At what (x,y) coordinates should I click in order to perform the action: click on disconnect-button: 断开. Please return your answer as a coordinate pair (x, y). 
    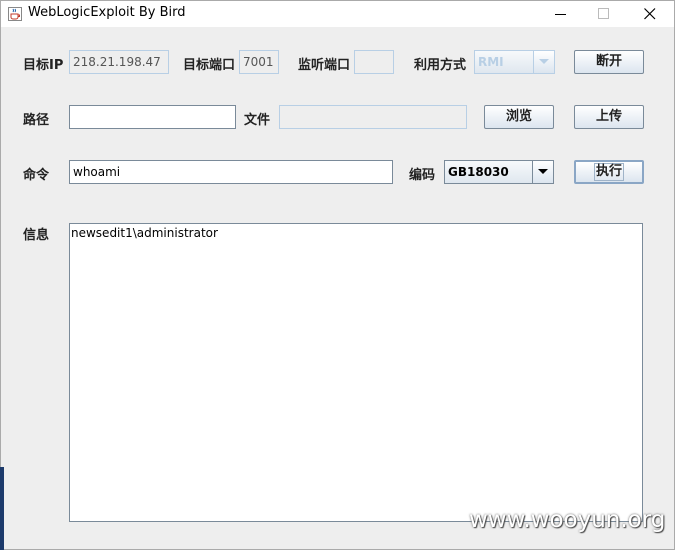
    Looking at the image, I should click on (609, 62).